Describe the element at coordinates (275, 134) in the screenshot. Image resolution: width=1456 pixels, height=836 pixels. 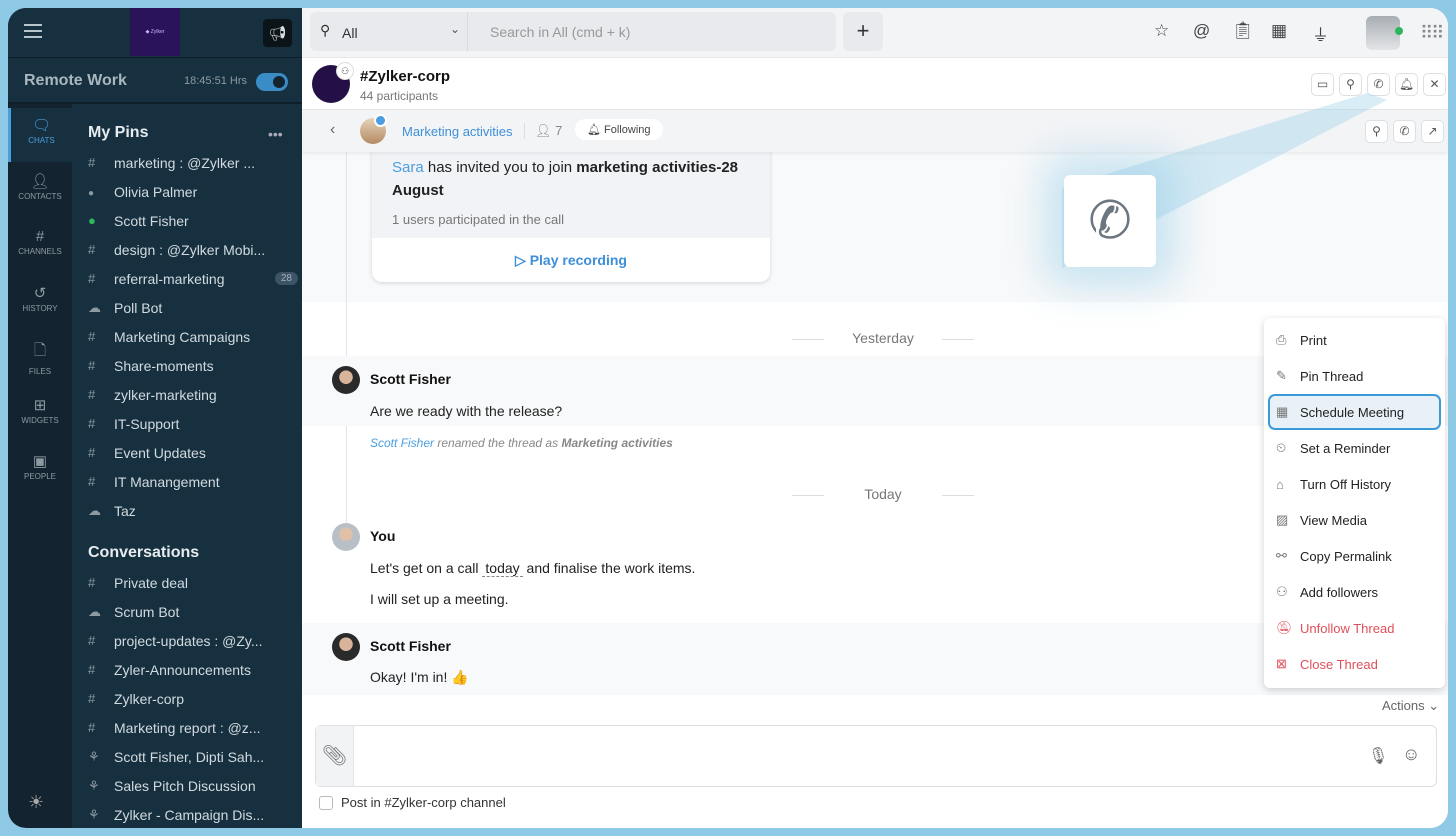
I see `more-icon: •••` at that location.